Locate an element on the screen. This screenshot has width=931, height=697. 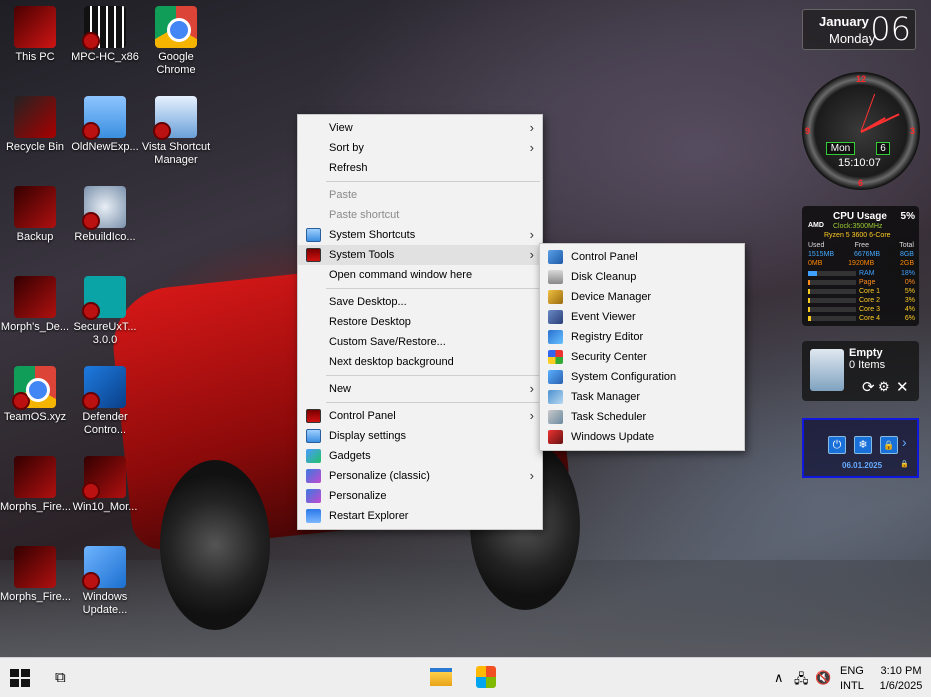
menu-item-label: System Shortcuts is located at coordinates (372, 235).